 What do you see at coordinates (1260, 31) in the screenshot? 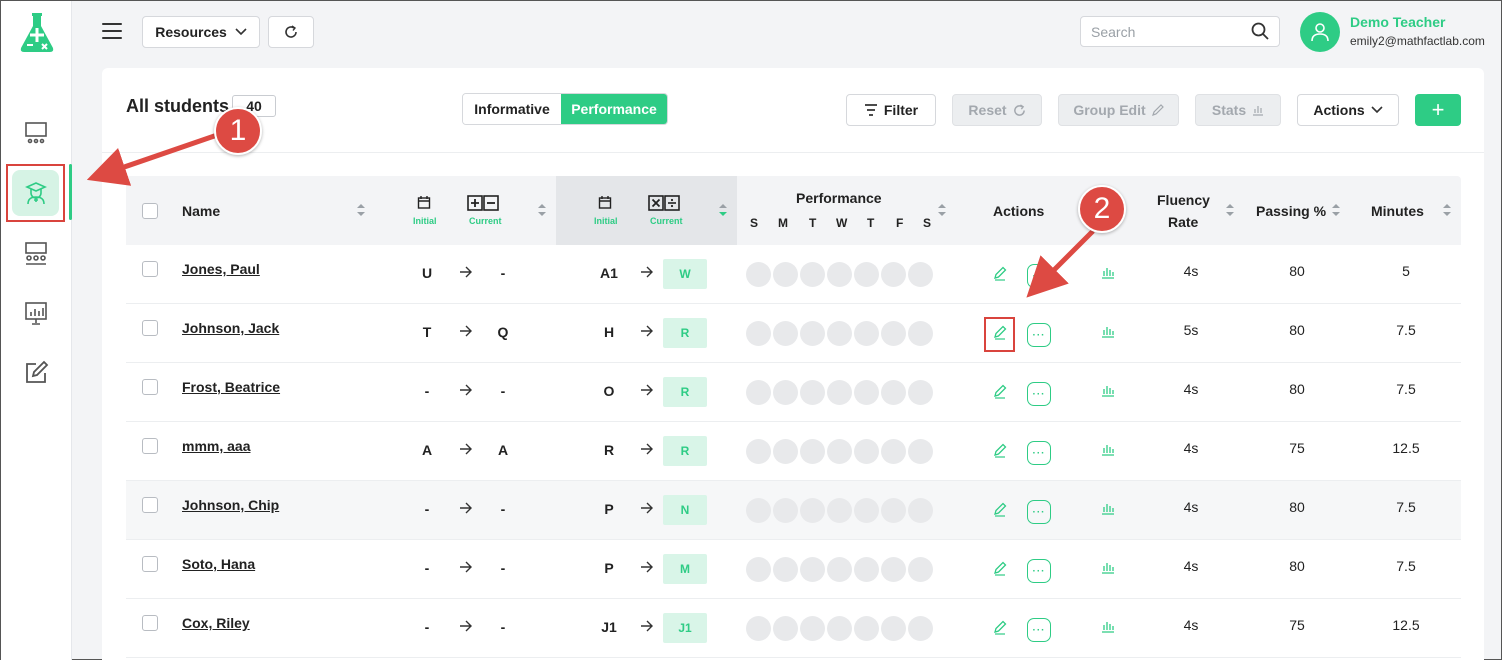
I see `search-icon` at bounding box center [1260, 31].